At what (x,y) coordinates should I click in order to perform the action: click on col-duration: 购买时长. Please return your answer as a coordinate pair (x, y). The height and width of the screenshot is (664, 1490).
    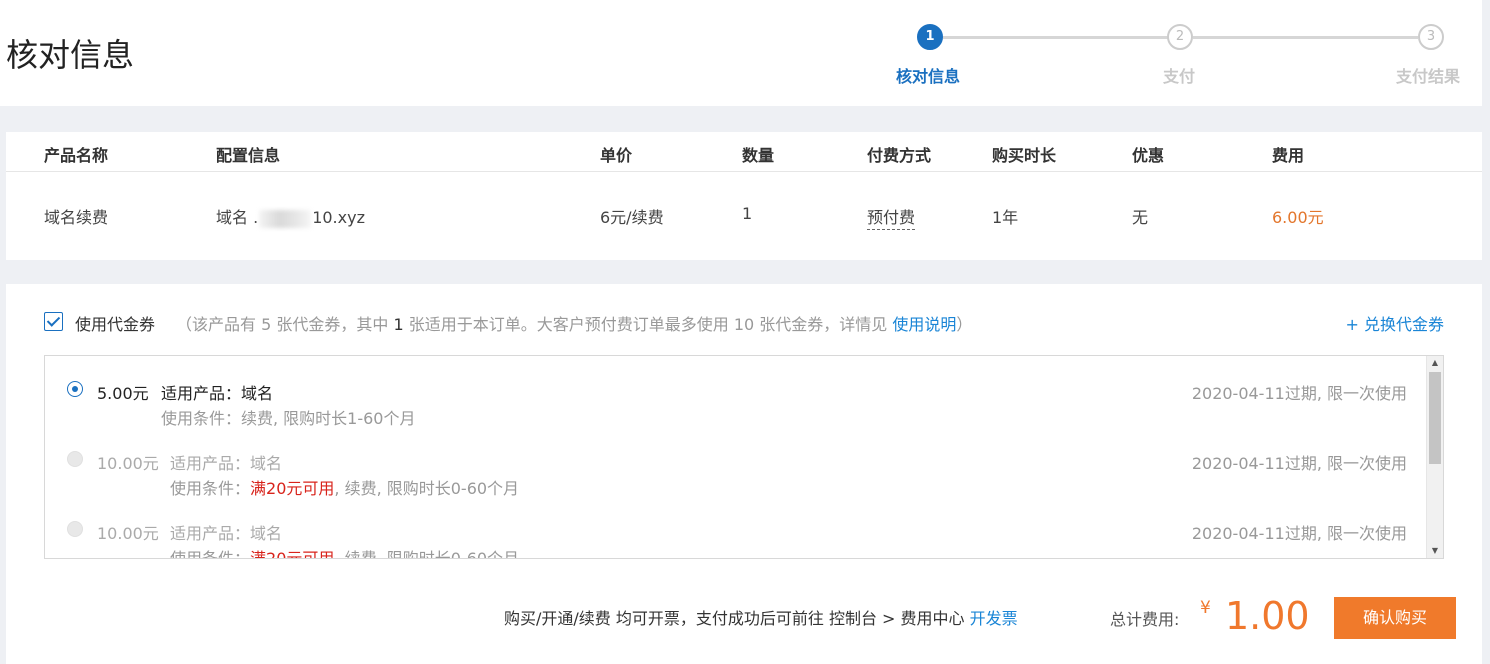
    Looking at the image, I should click on (1024, 155).